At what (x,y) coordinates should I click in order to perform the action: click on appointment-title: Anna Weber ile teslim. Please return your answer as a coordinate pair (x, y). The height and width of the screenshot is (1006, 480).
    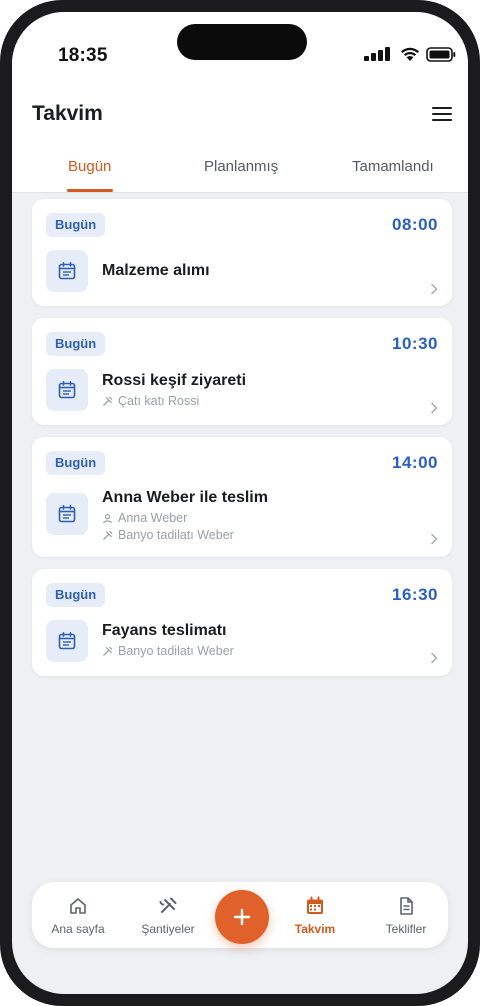
    Looking at the image, I should click on (185, 497).